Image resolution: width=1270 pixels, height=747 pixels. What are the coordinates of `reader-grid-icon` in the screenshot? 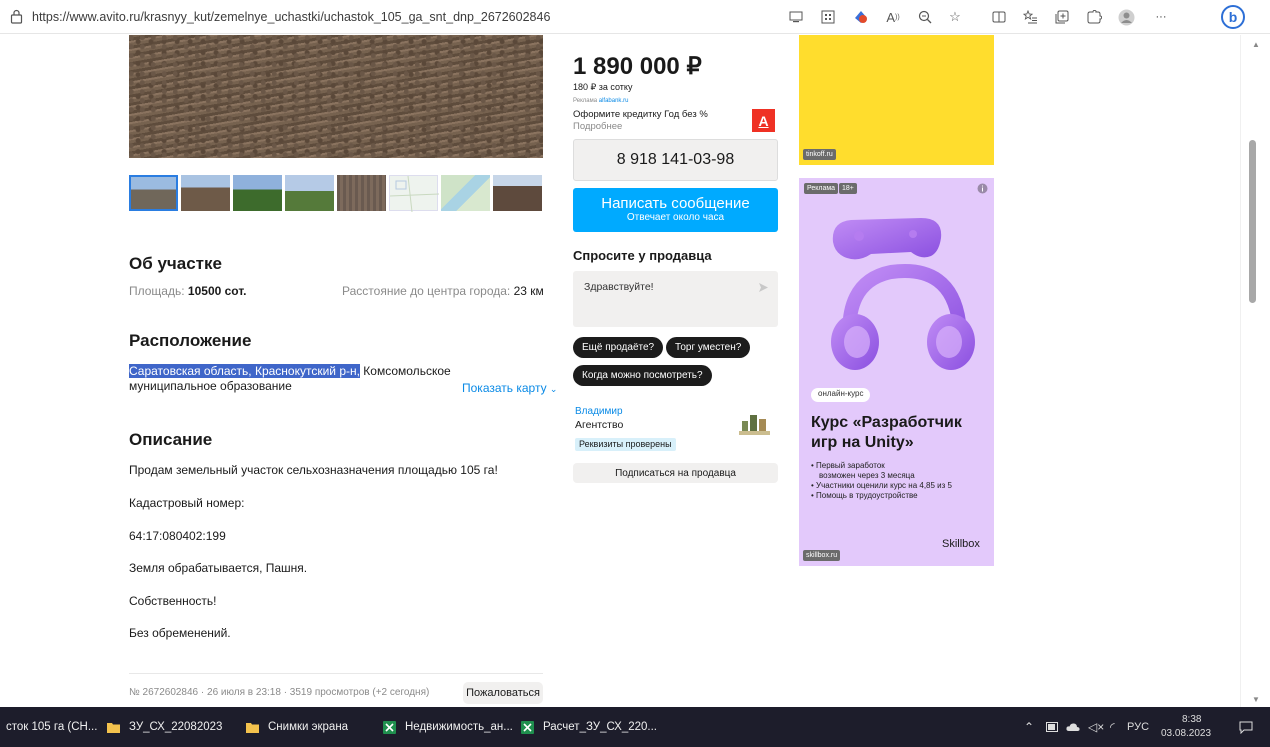 It's located at (828, 17).